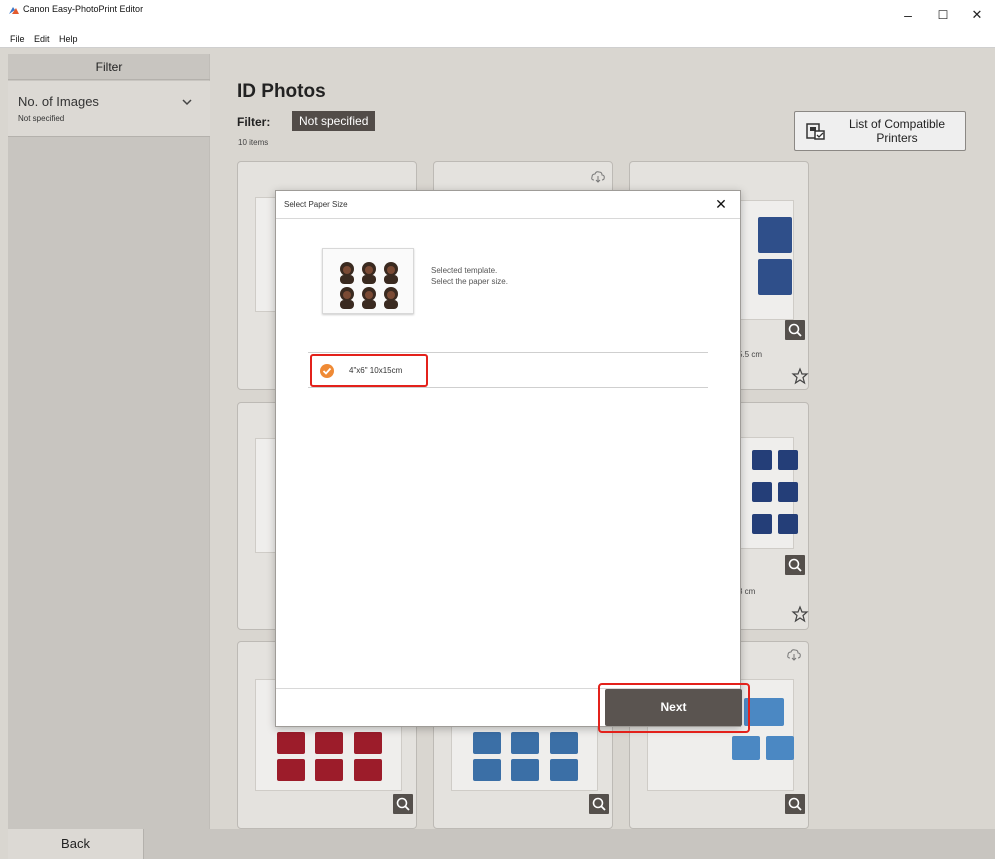  I want to click on chevron-down-icon, so click(187, 102).